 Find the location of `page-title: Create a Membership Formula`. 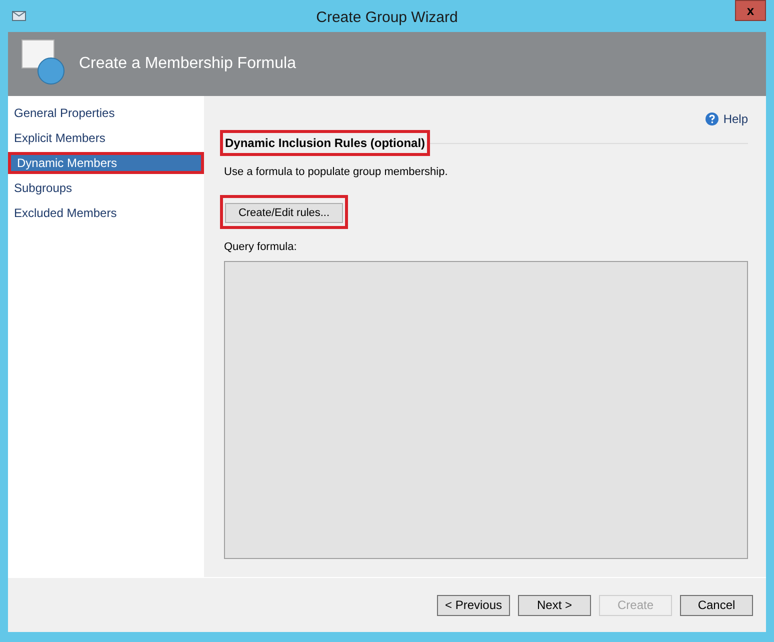

page-title: Create a Membership Formula is located at coordinates (187, 64).